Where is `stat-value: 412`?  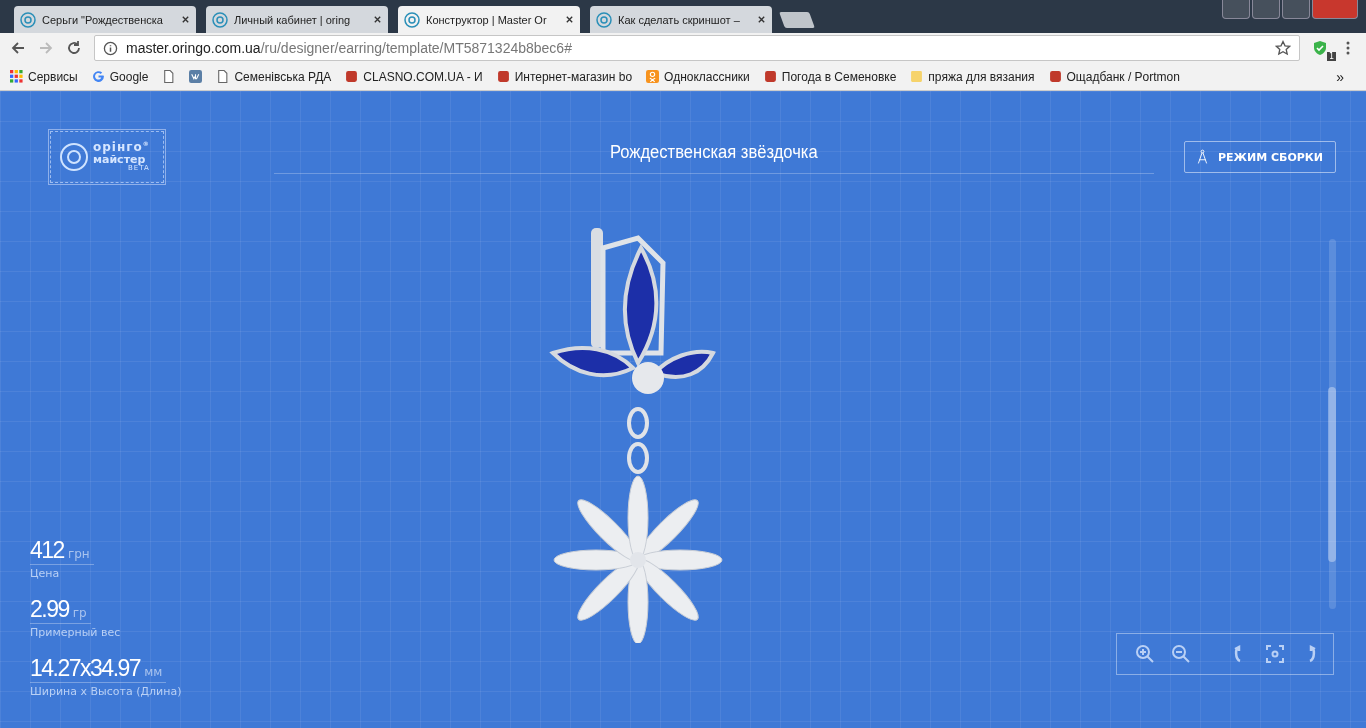 stat-value: 412 is located at coordinates (47, 550).